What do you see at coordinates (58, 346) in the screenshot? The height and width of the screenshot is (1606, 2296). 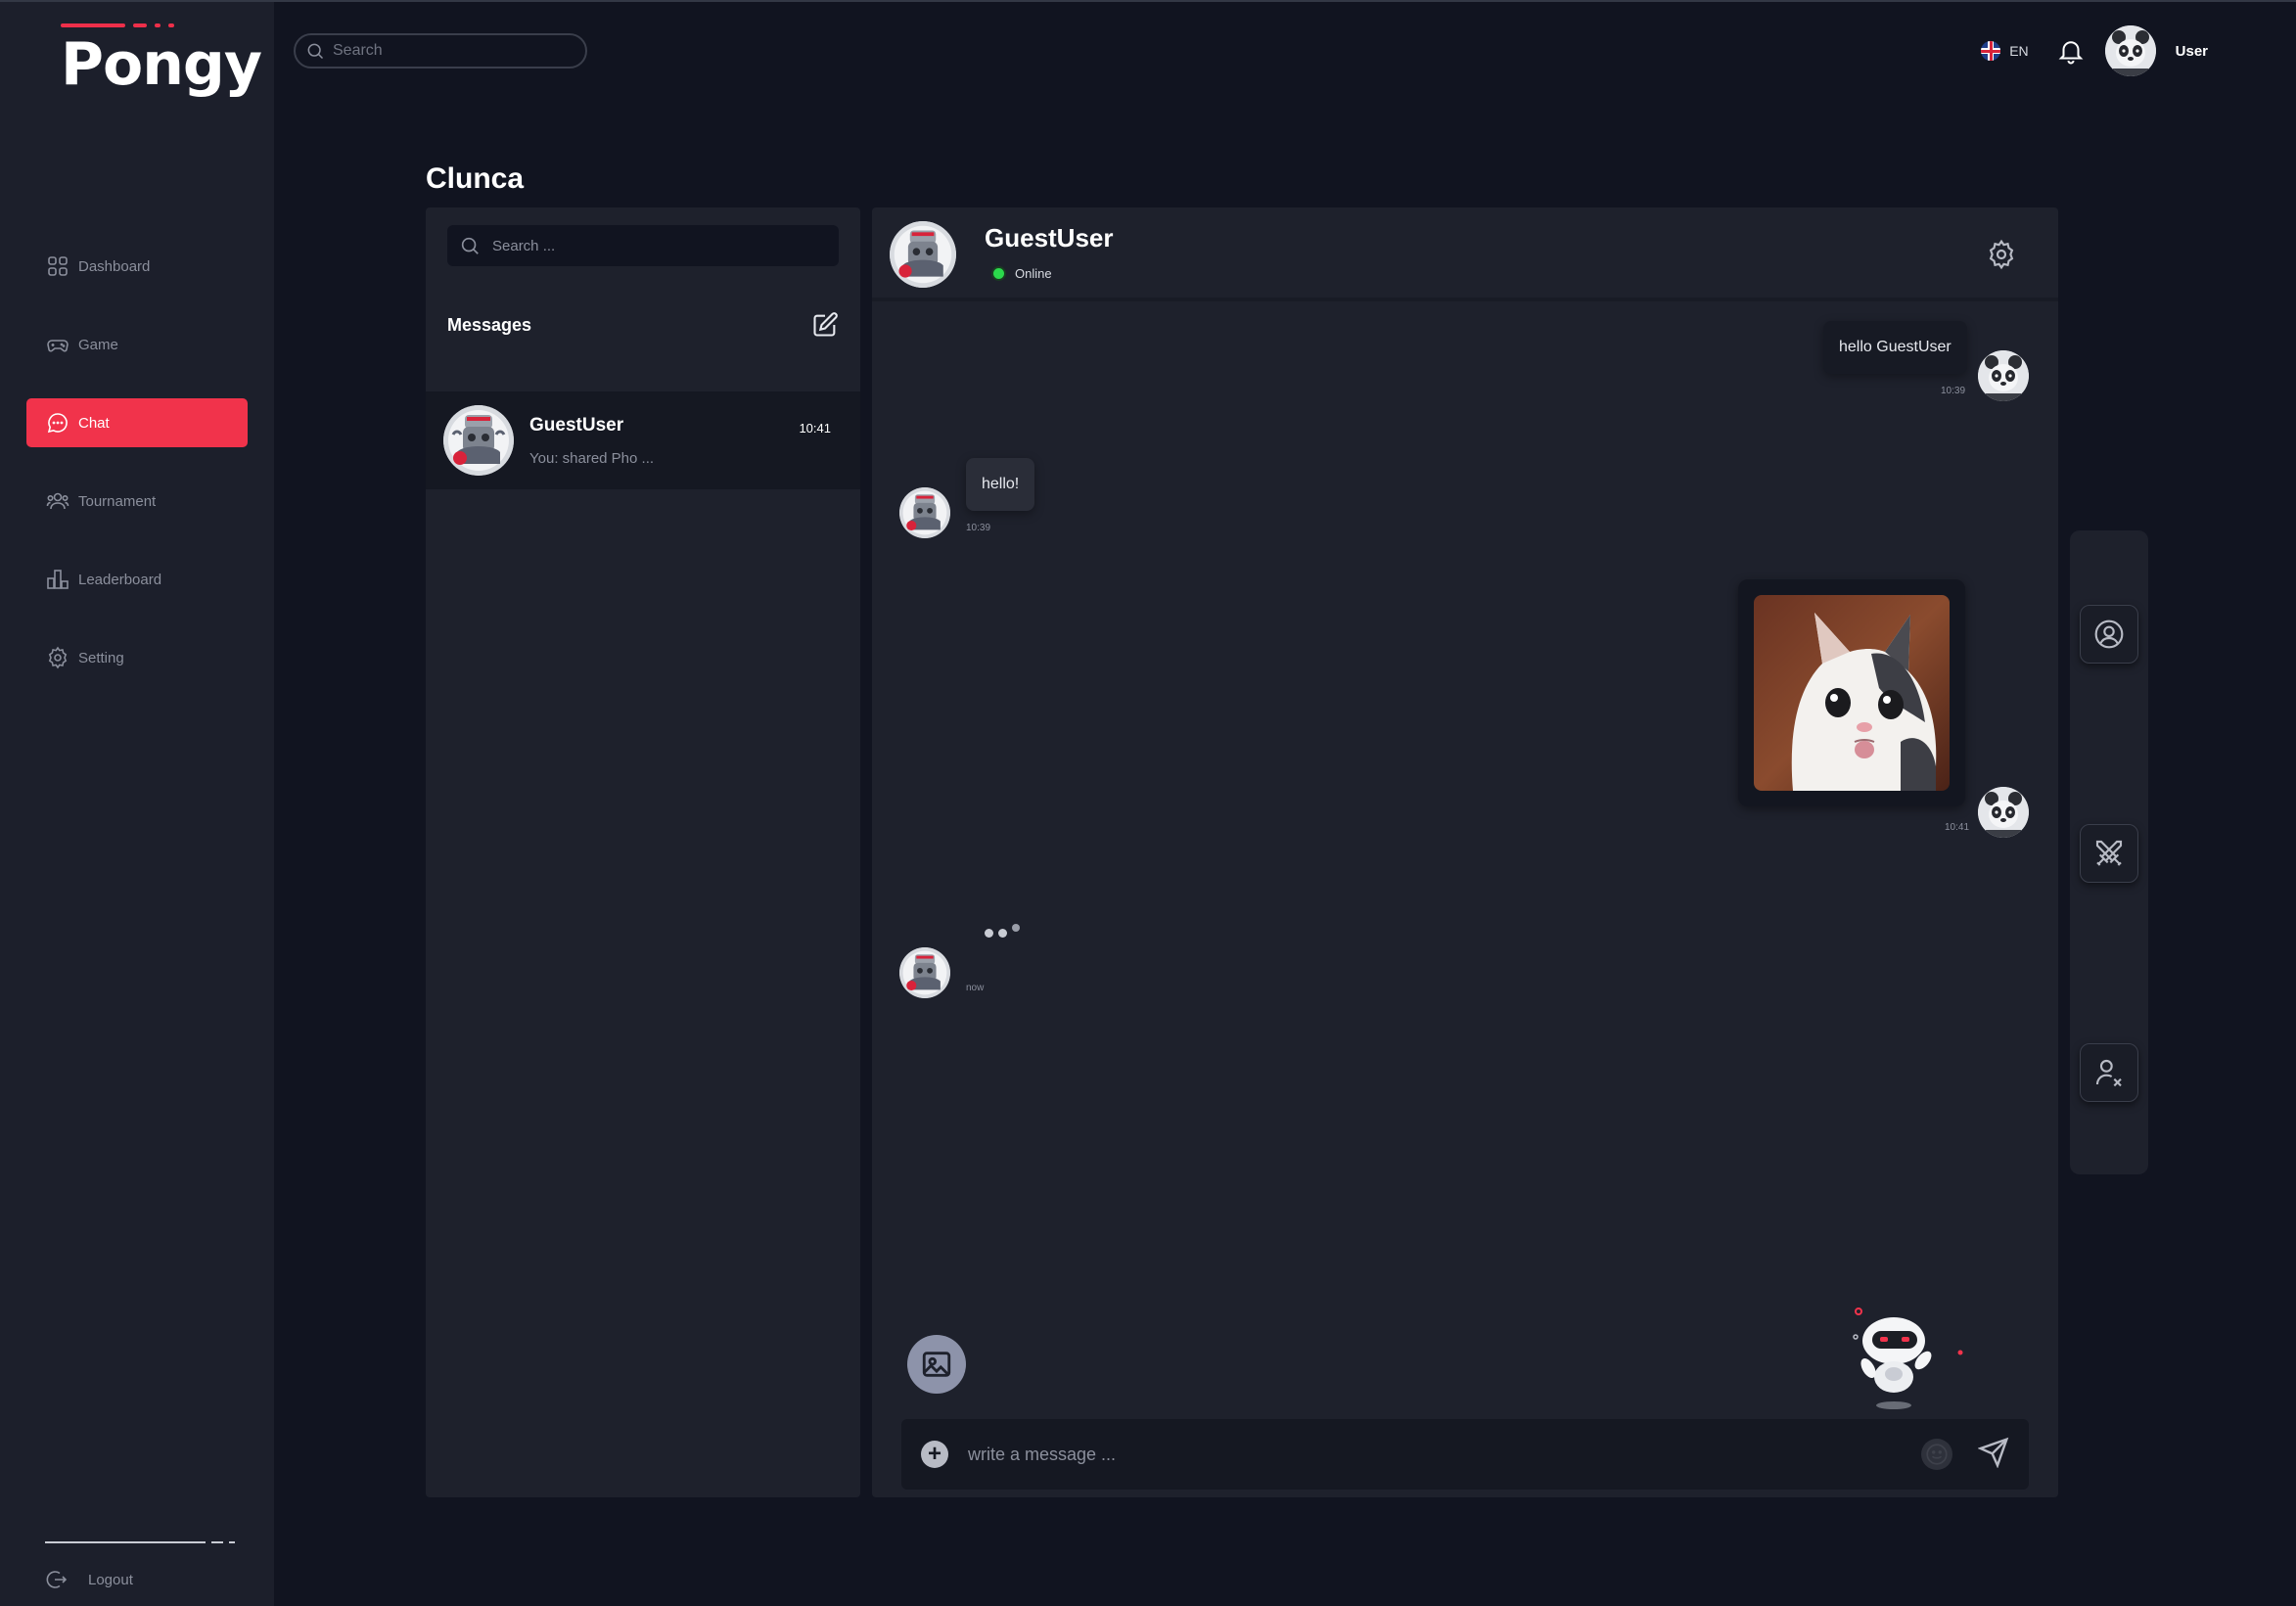 I see `gamepad-icon` at bounding box center [58, 346].